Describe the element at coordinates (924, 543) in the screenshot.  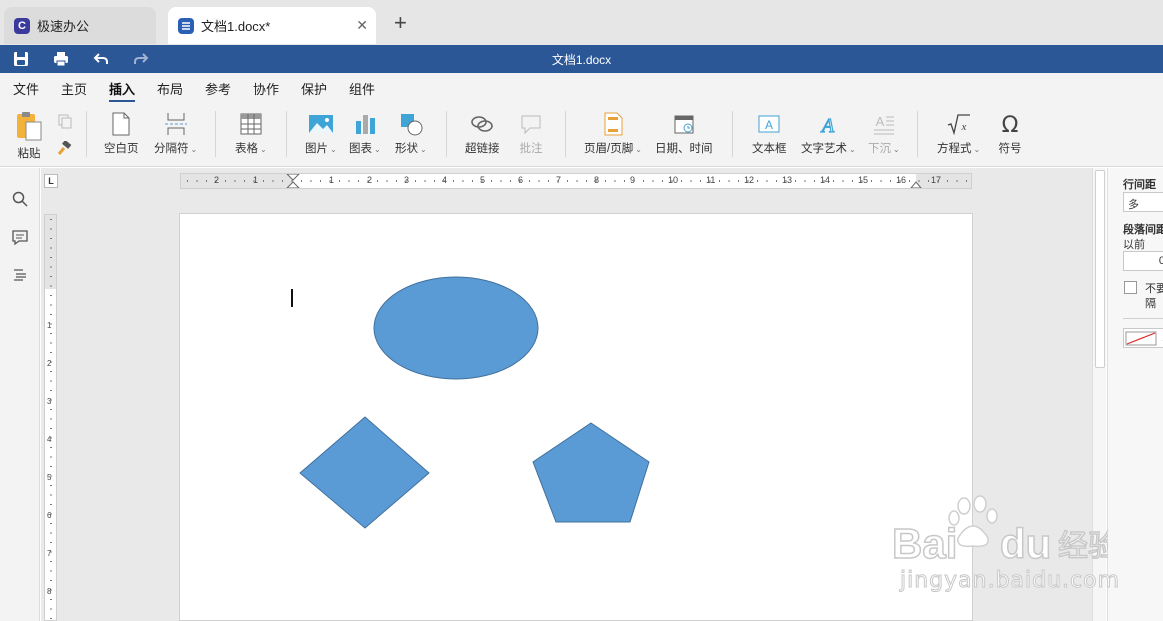
I see `svg-text: Bai` at that location.